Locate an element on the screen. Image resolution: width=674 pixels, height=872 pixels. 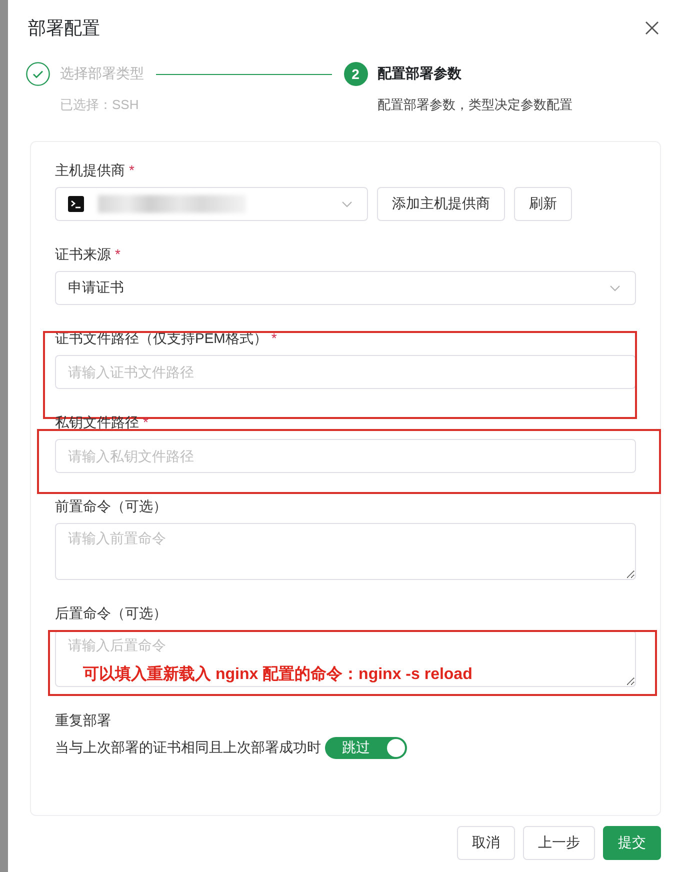
text-input: 请输入证书文件路径 is located at coordinates (345, 372).